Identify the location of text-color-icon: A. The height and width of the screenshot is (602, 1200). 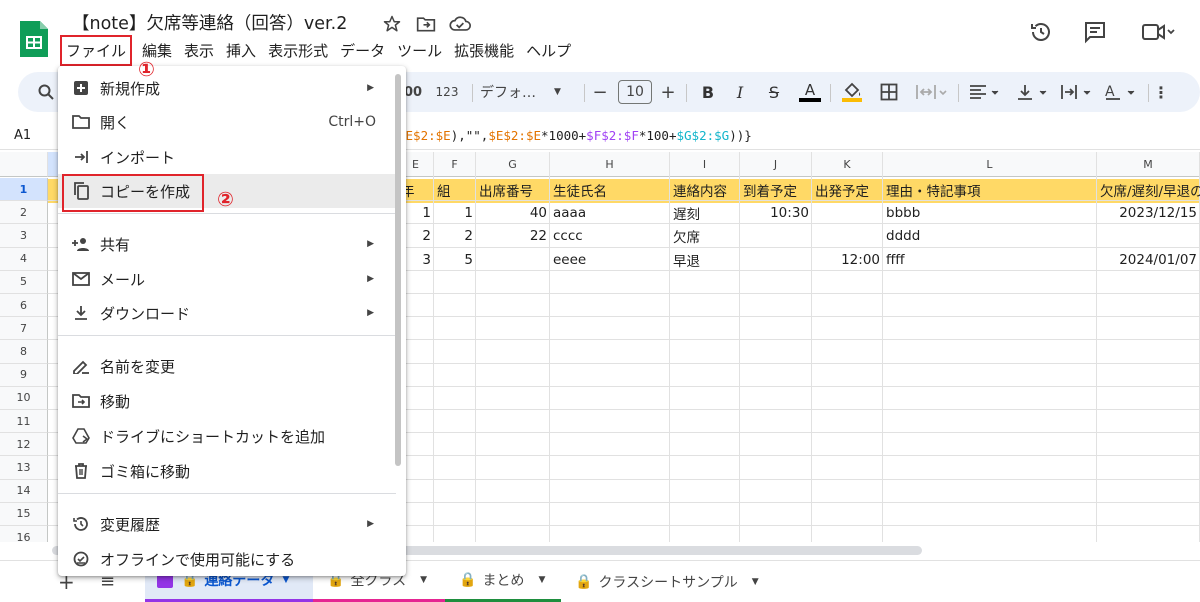
(810, 92).